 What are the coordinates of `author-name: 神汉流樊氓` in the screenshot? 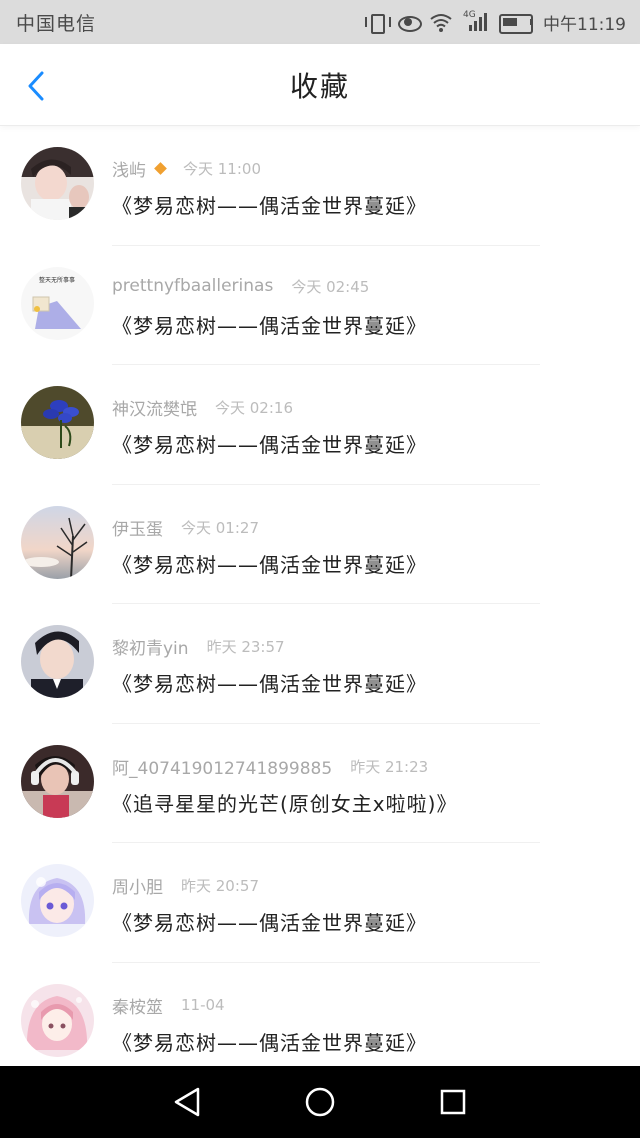 It's located at (154, 407).